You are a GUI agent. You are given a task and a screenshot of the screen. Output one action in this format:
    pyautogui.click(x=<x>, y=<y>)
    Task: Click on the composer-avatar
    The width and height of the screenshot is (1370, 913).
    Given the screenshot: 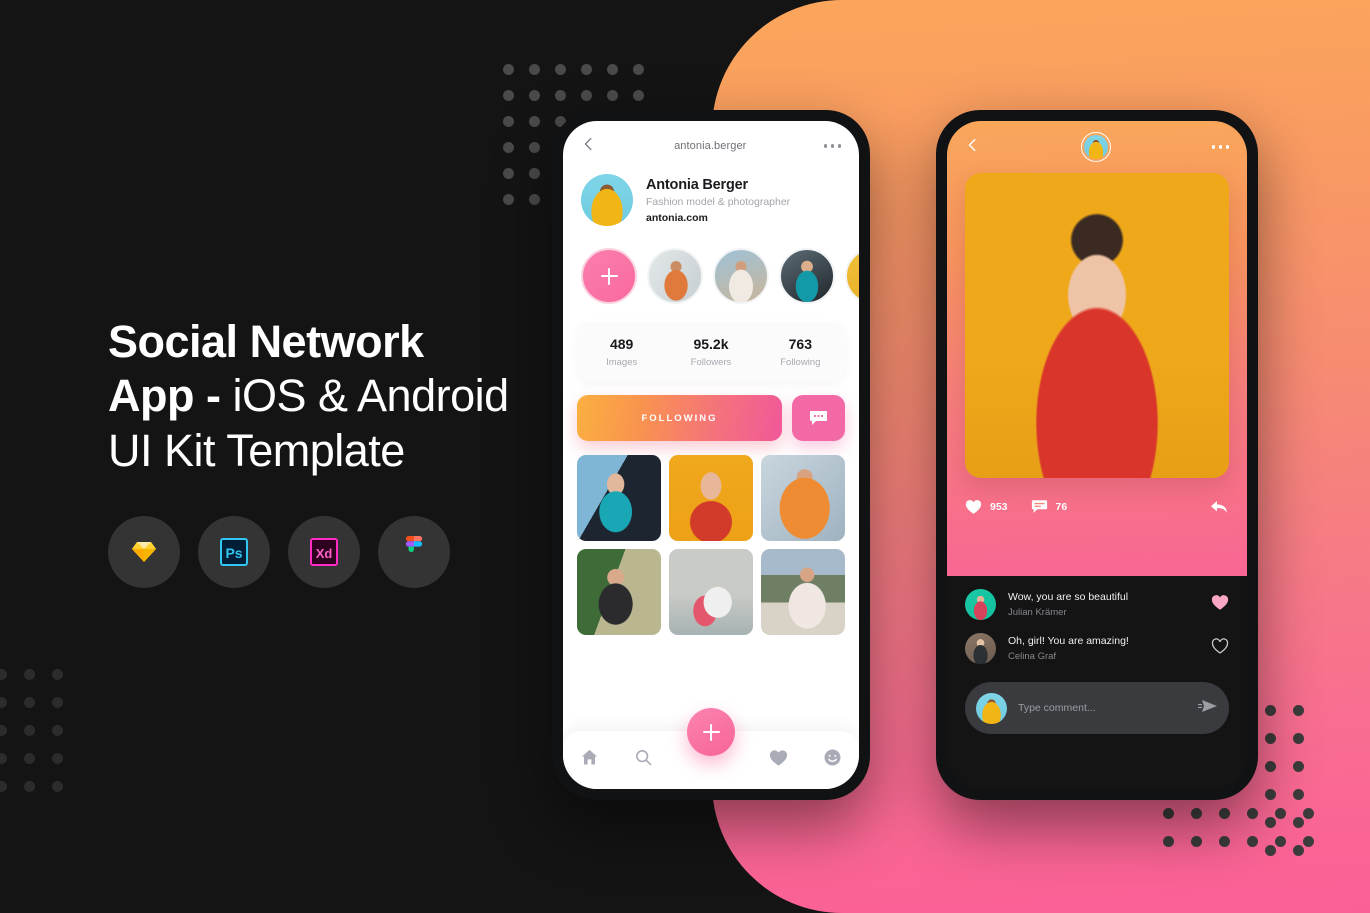 What is the action you would take?
    pyautogui.click(x=991, y=708)
    